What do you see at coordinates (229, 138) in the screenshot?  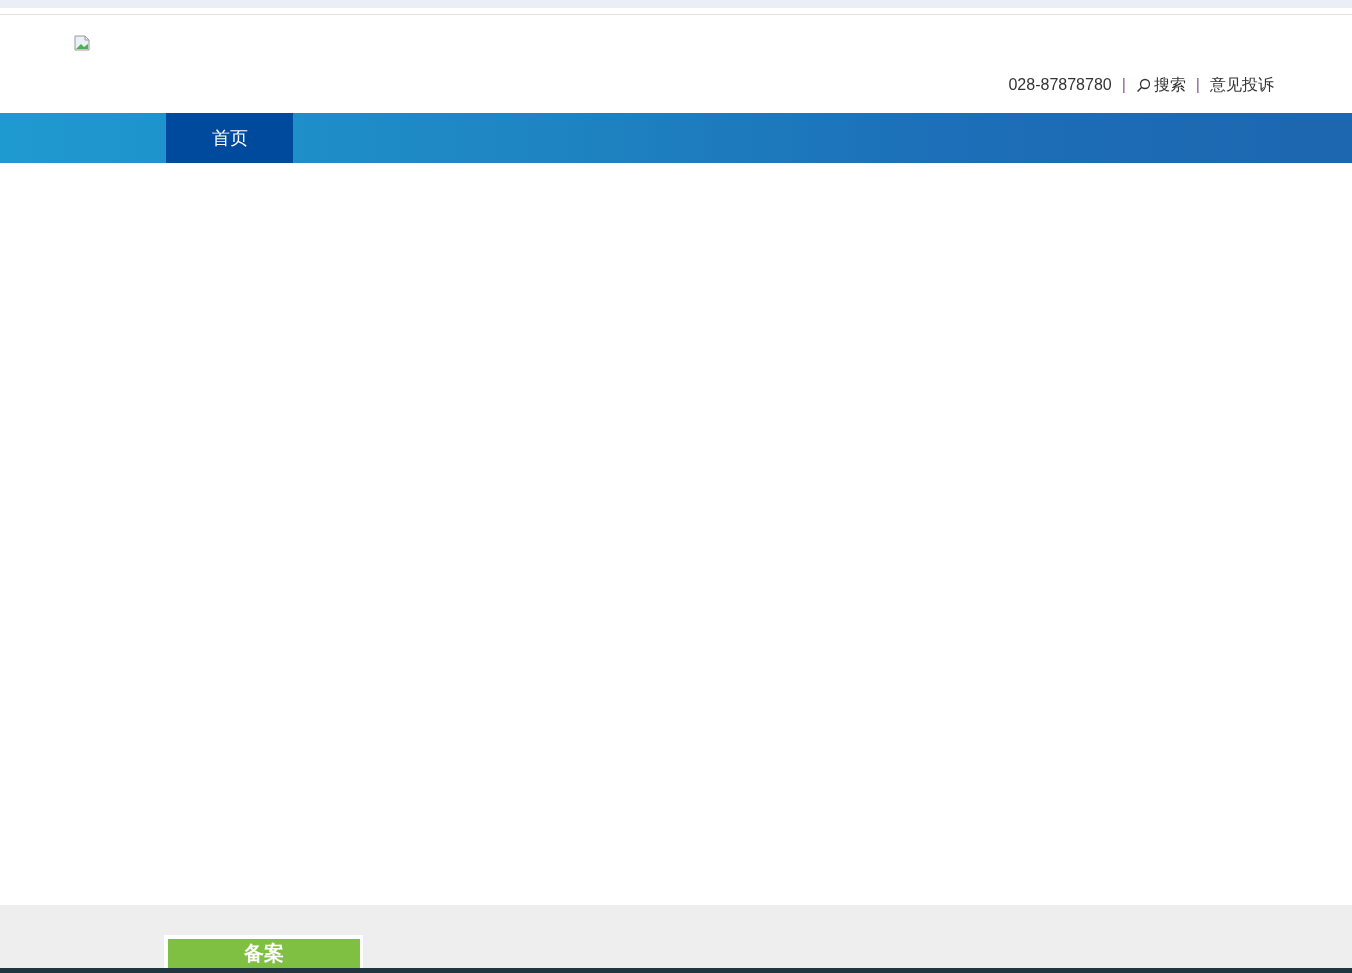 I see `nav-tab: 首页` at bounding box center [229, 138].